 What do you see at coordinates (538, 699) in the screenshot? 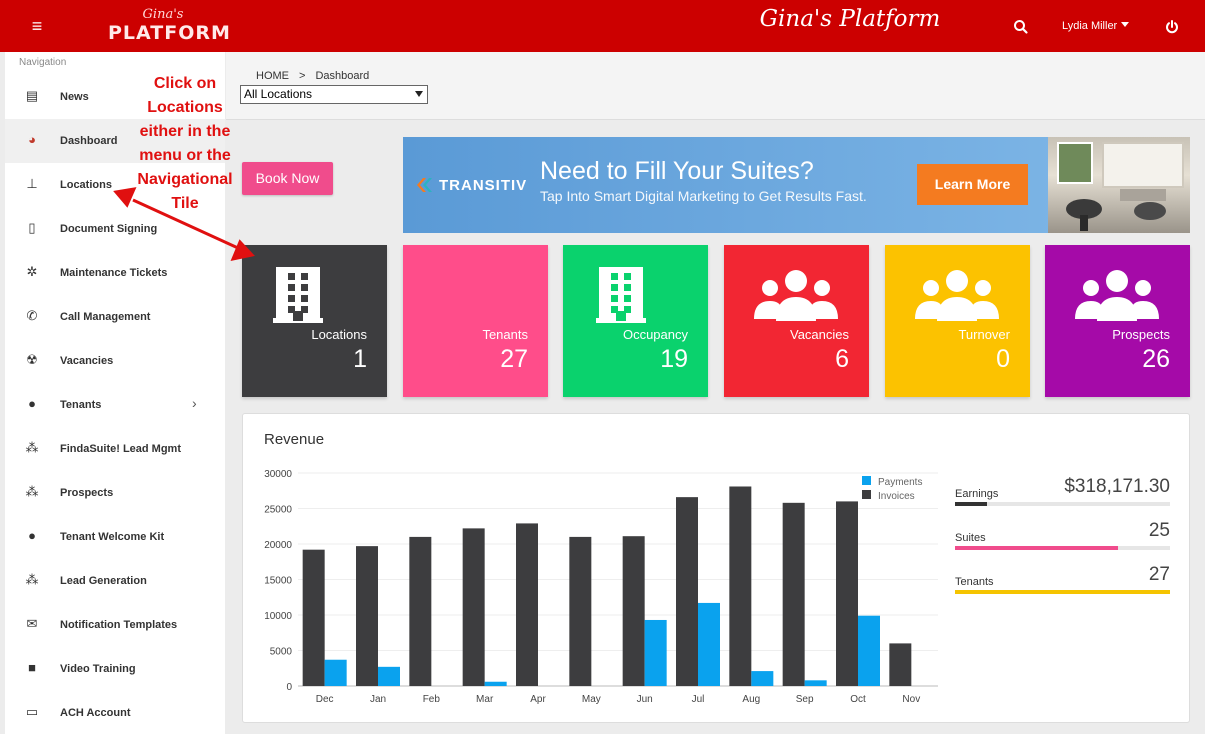
I see `x-tick-label: Apr` at bounding box center [538, 699].